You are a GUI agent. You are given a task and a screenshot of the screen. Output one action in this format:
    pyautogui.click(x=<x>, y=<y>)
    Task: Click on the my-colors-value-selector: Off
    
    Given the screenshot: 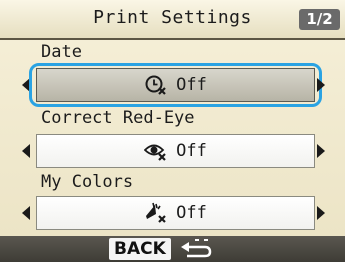 What is the action you would take?
    pyautogui.click(x=175, y=213)
    